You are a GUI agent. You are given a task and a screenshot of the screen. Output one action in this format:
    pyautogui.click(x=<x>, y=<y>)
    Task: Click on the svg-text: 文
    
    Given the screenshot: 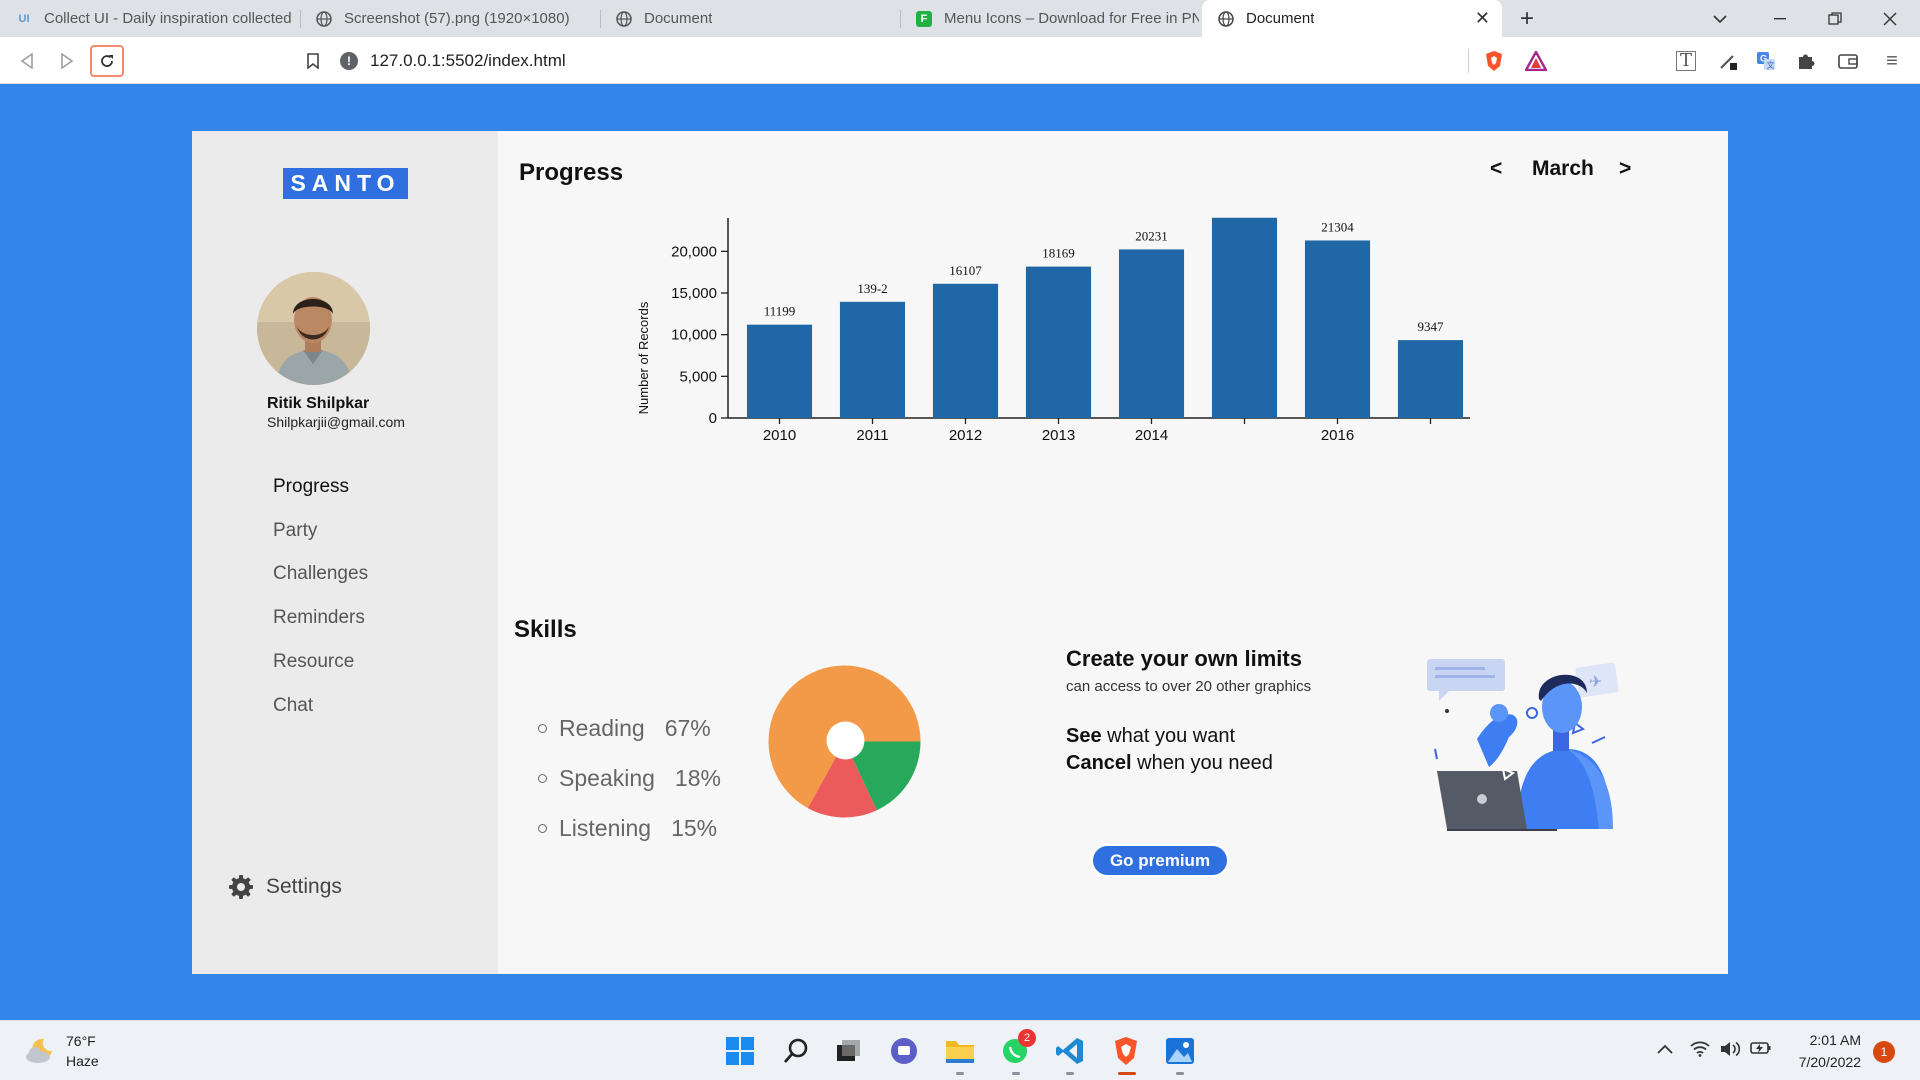 What is the action you would take?
    pyautogui.click(x=1771, y=65)
    